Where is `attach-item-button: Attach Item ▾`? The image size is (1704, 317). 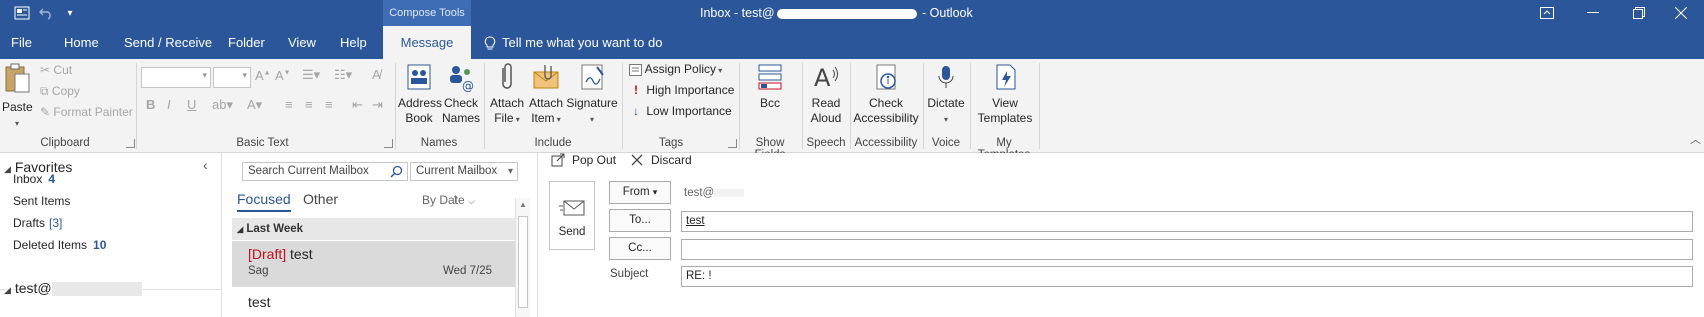
attach-item-button: Attach Item ▾ is located at coordinates (546, 94).